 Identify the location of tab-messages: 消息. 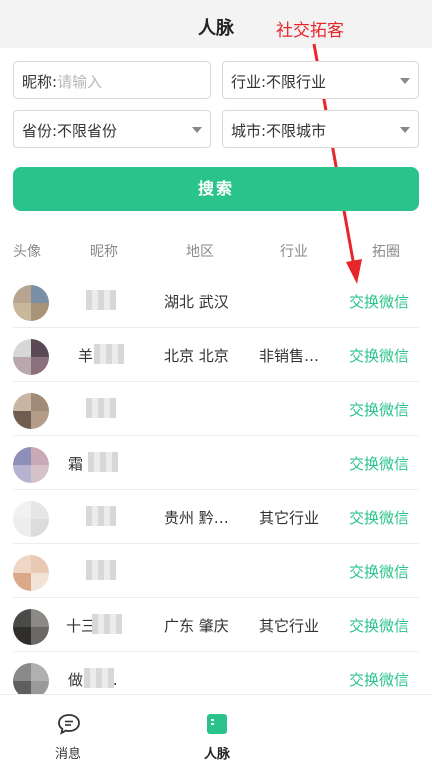
(68, 731).